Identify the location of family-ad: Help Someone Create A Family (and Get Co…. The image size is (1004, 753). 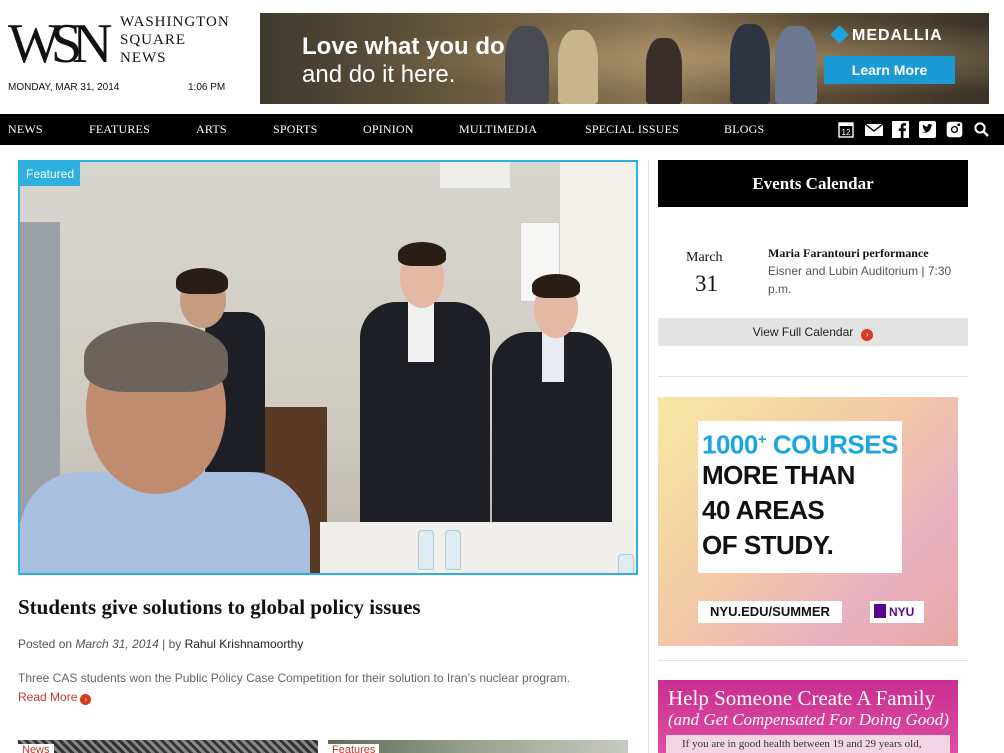
(808, 716).